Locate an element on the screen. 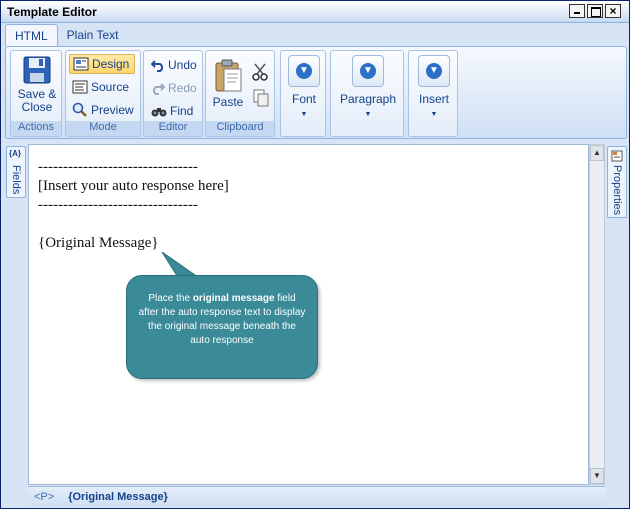  redo-button: Redo is located at coordinates (174, 88).